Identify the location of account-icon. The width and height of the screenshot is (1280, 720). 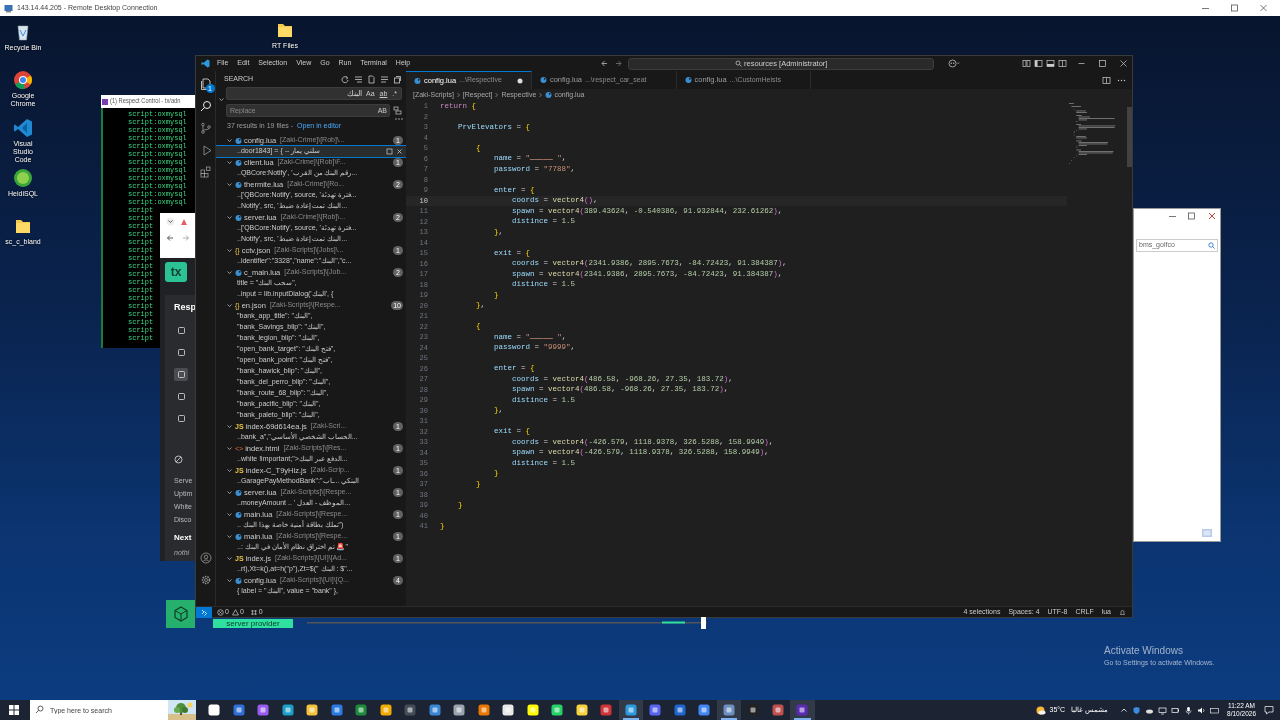
(205, 558).